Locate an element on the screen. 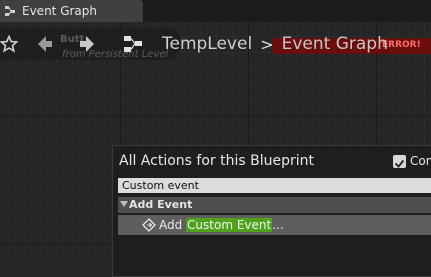 The width and height of the screenshot is (431, 277). ghost-button-text: Butt is located at coordinates (72, 39).